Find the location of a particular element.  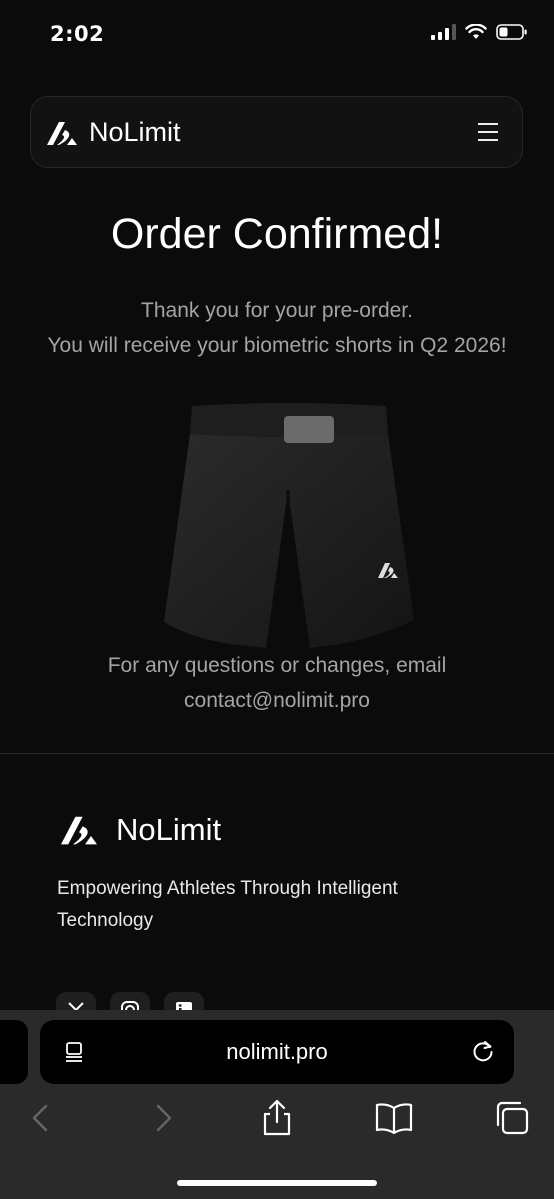

home-indicator is located at coordinates (277, 1183).